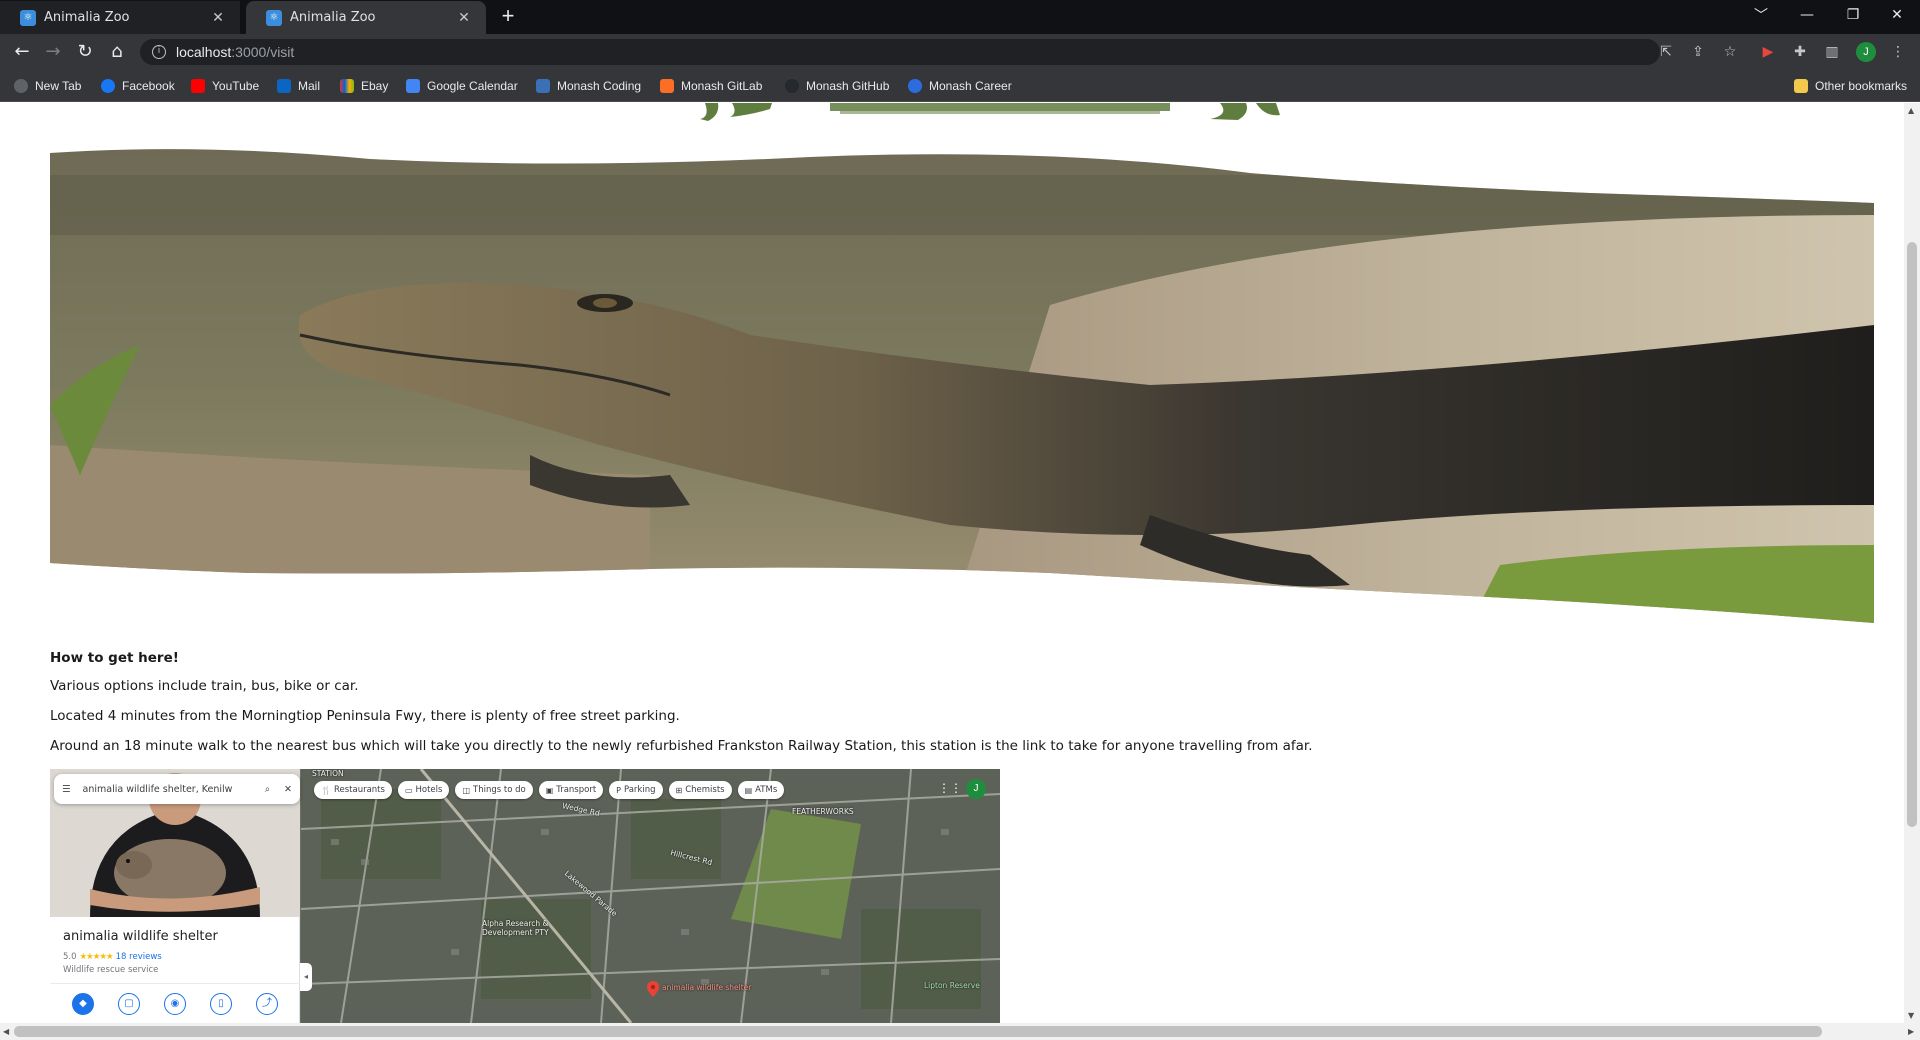 The image size is (1920, 1040). What do you see at coordinates (236, 86) in the screenshot?
I see `bookmark-label: YouTube` at bounding box center [236, 86].